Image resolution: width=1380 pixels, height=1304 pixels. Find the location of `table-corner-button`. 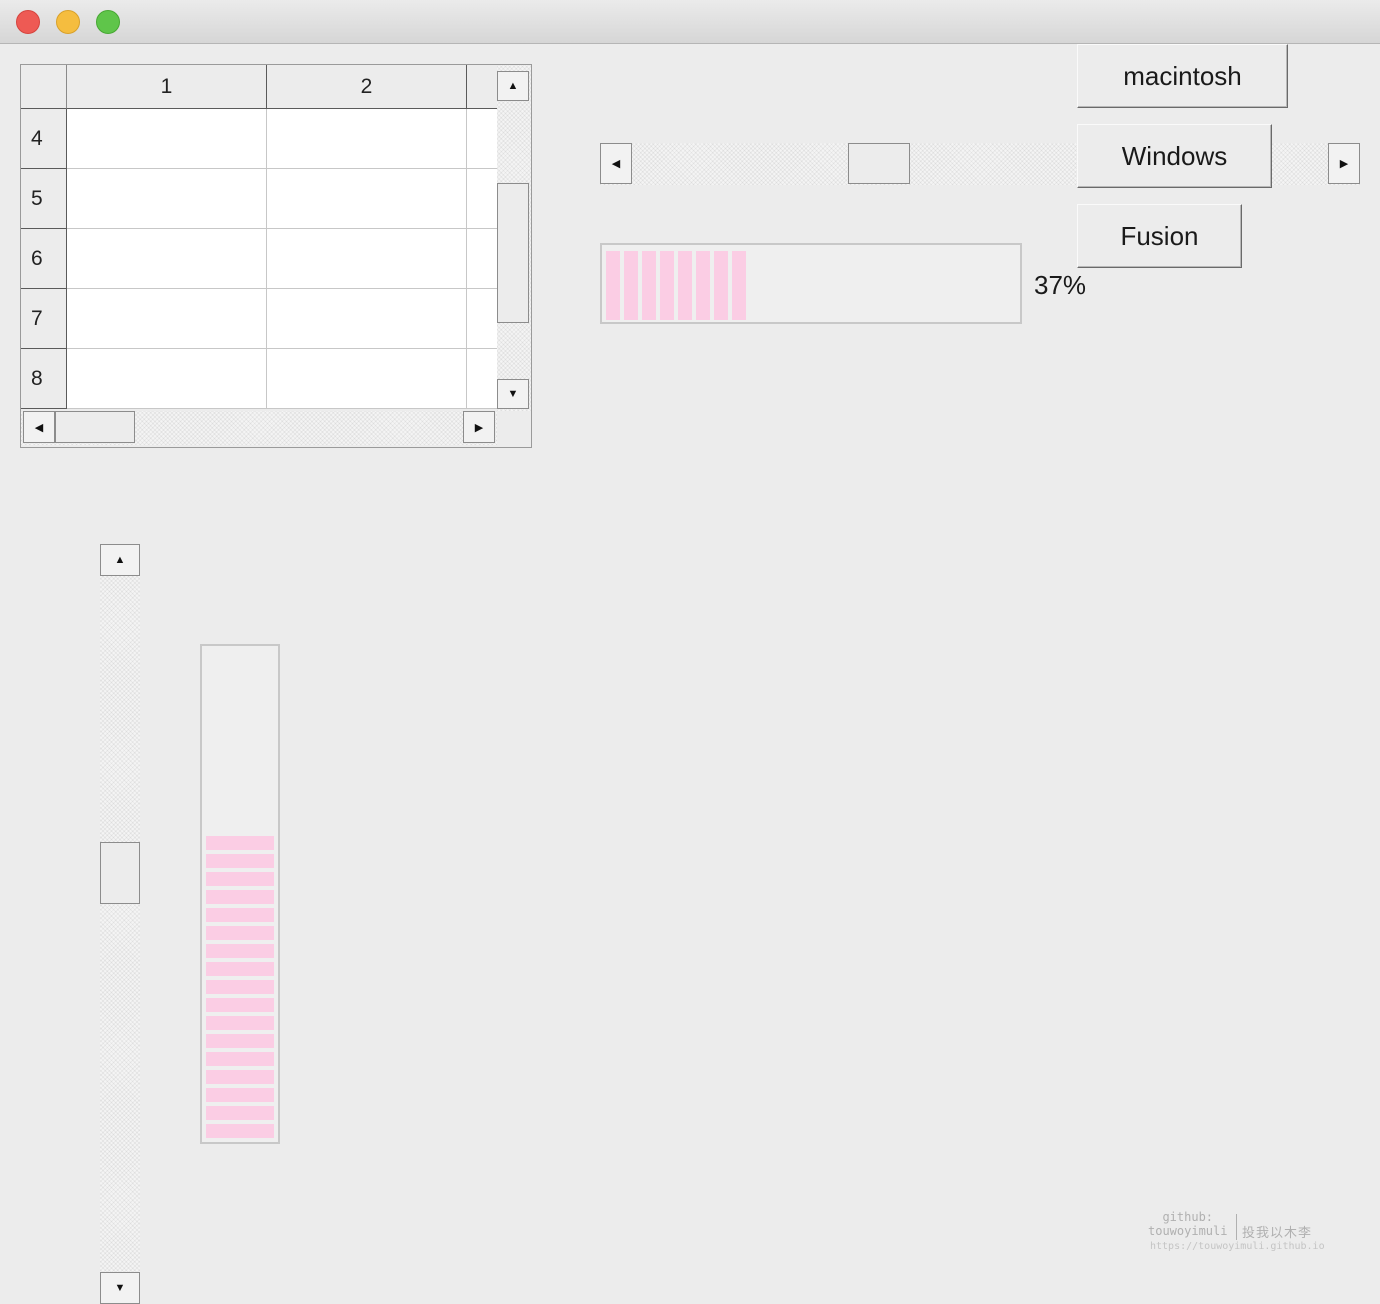

table-corner-button is located at coordinates (44, 87).